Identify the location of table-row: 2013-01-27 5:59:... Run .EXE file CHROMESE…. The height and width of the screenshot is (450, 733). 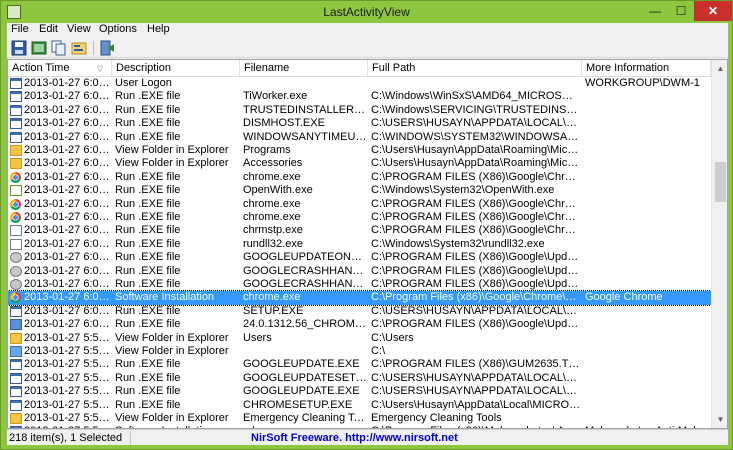
(359, 405).